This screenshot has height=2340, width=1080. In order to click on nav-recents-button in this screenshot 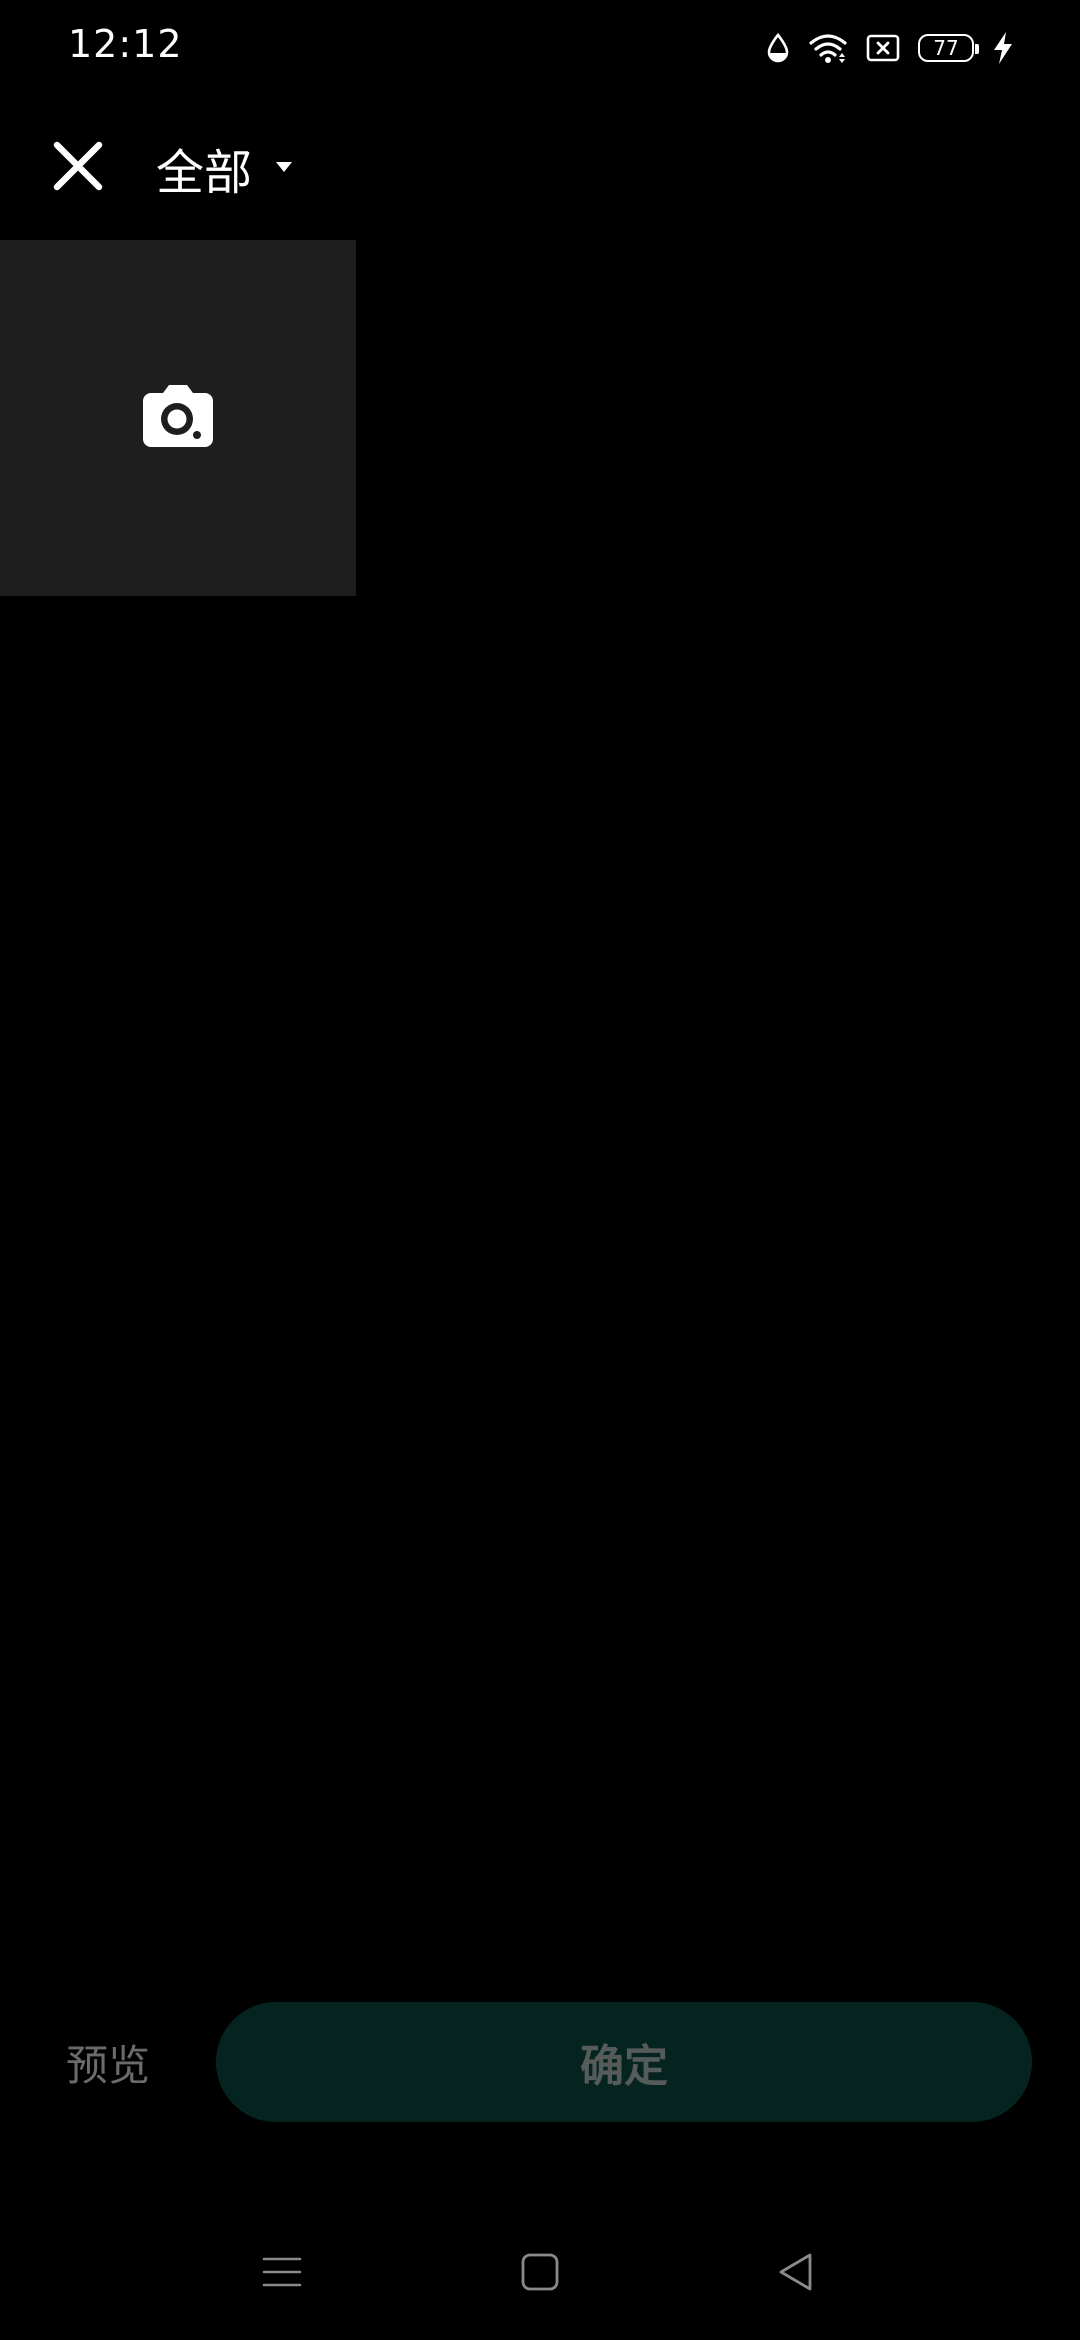, I will do `click(282, 2274)`.